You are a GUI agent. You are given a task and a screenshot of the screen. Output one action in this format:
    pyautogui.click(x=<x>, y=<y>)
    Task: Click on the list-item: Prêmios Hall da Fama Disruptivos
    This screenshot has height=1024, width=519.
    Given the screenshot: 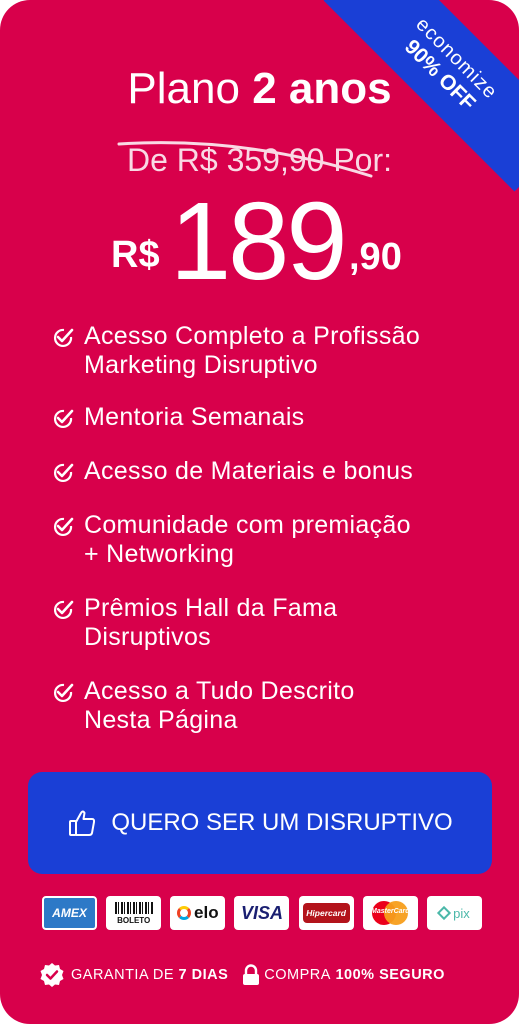 What is the action you would take?
    pyautogui.click(x=272, y=623)
    